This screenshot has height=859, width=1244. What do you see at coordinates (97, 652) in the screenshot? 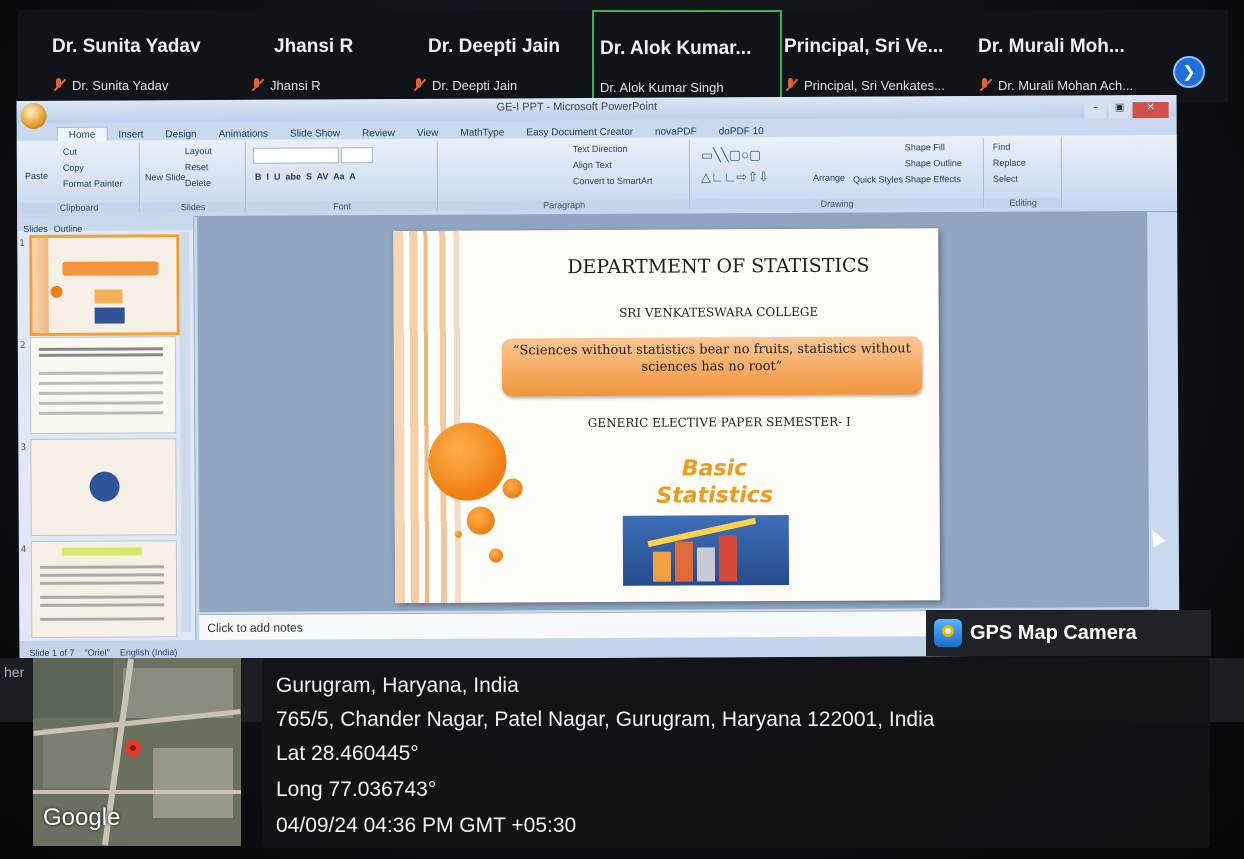
I see `theme-name: "Oriel"` at bounding box center [97, 652].